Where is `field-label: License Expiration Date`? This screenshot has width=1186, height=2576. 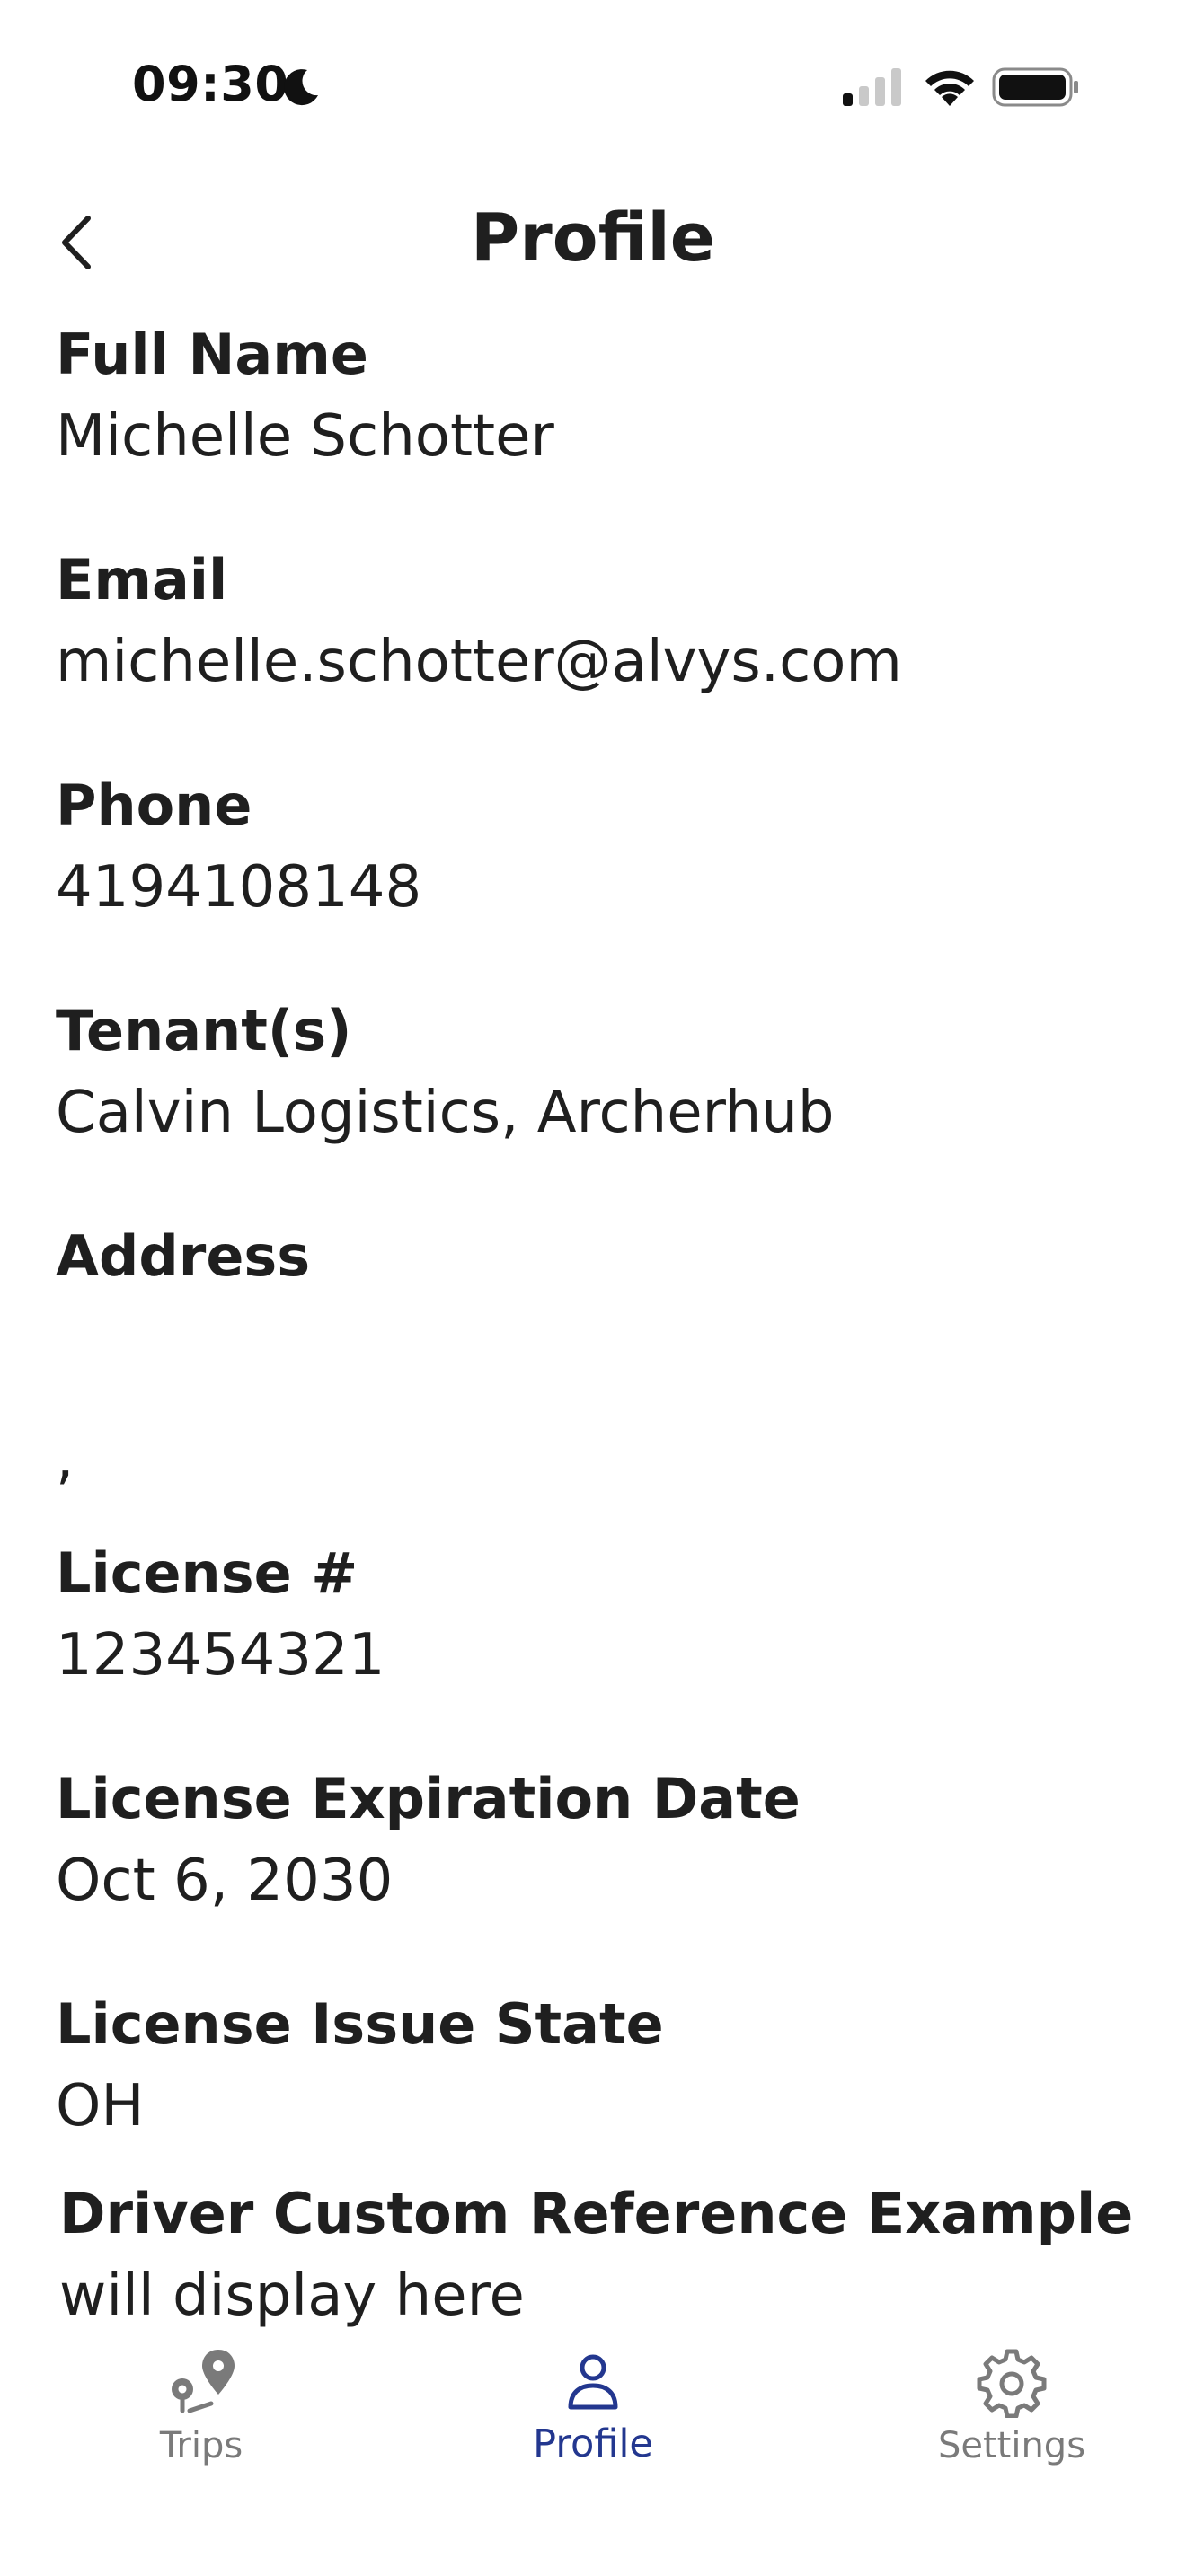
field-label: License Expiration Date is located at coordinates (428, 1798).